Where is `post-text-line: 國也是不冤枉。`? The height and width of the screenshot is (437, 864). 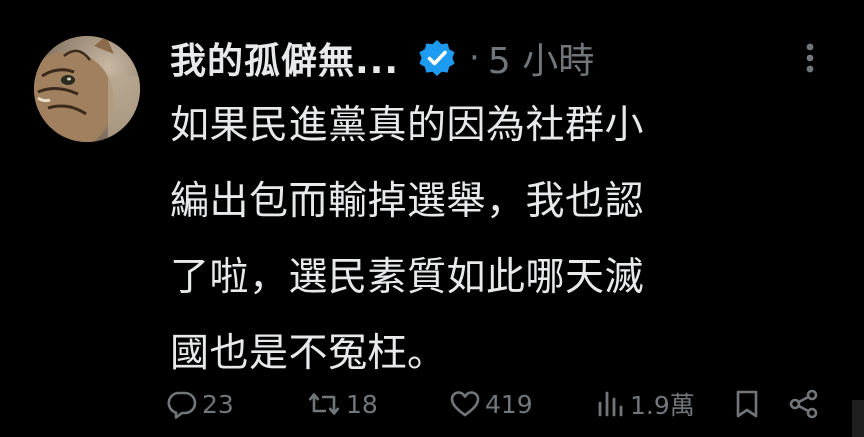
post-text-line: 國也是不冤枉。 is located at coordinates (308, 353).